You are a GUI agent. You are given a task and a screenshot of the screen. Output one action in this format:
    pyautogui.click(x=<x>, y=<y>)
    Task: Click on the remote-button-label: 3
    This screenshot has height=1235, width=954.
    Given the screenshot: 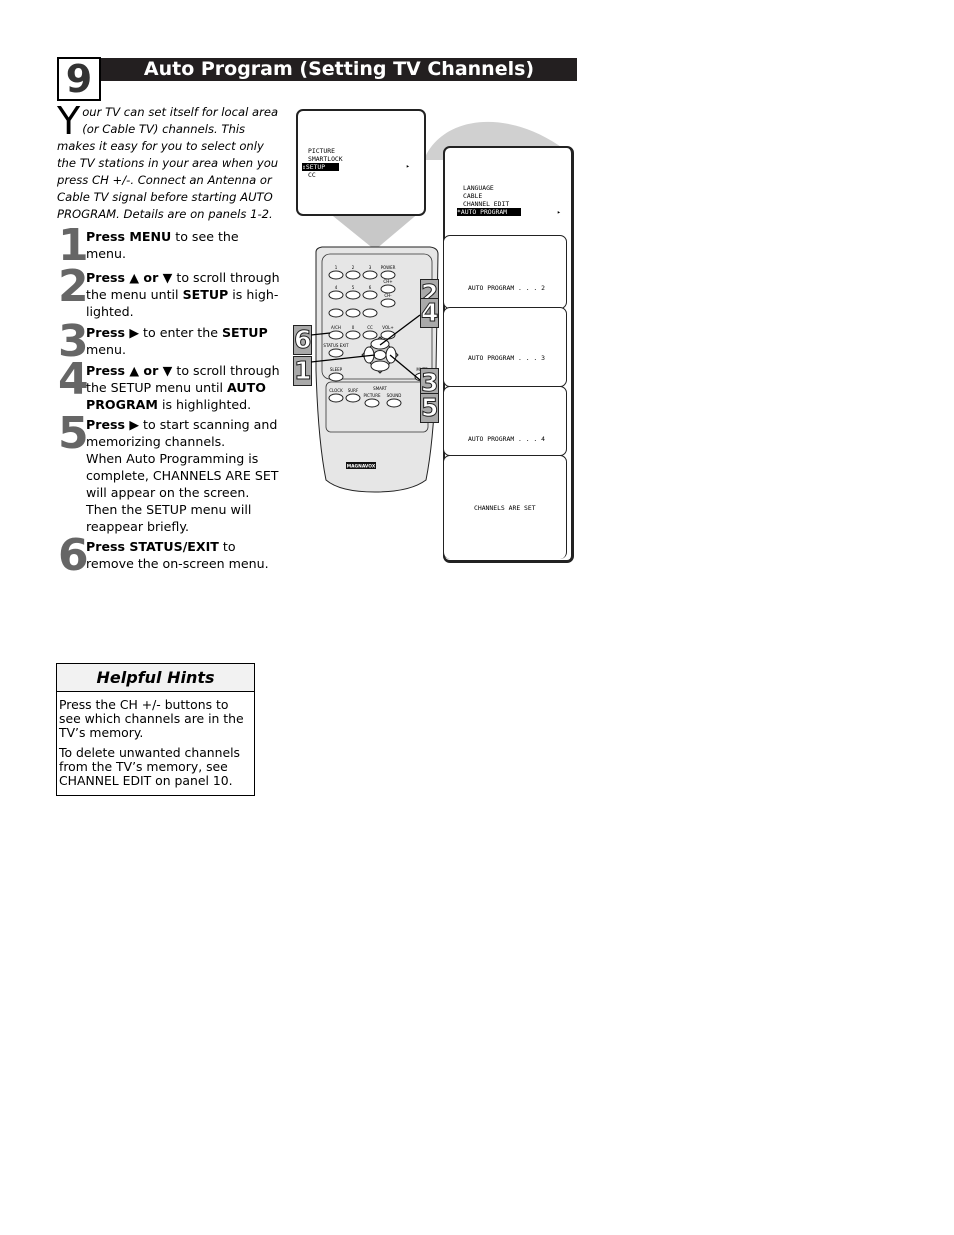 What is the action you would take?
    pyautogui.click(x=370, y=267)
    